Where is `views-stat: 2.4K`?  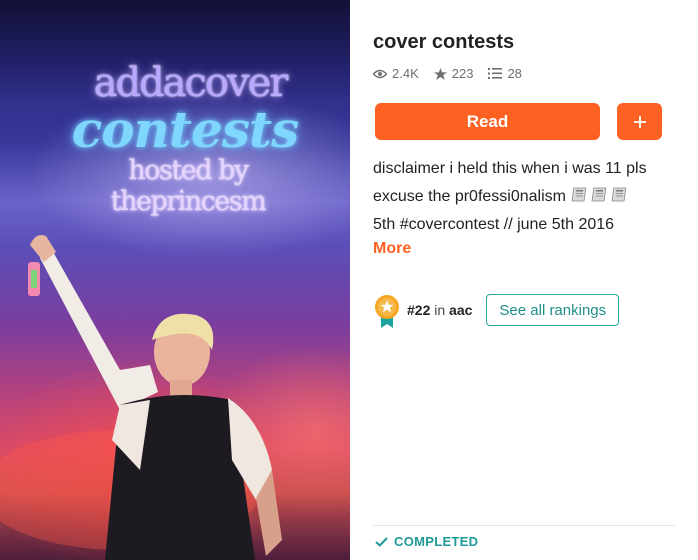
views-stat: 2.4K is located at coordinates (396, 73).